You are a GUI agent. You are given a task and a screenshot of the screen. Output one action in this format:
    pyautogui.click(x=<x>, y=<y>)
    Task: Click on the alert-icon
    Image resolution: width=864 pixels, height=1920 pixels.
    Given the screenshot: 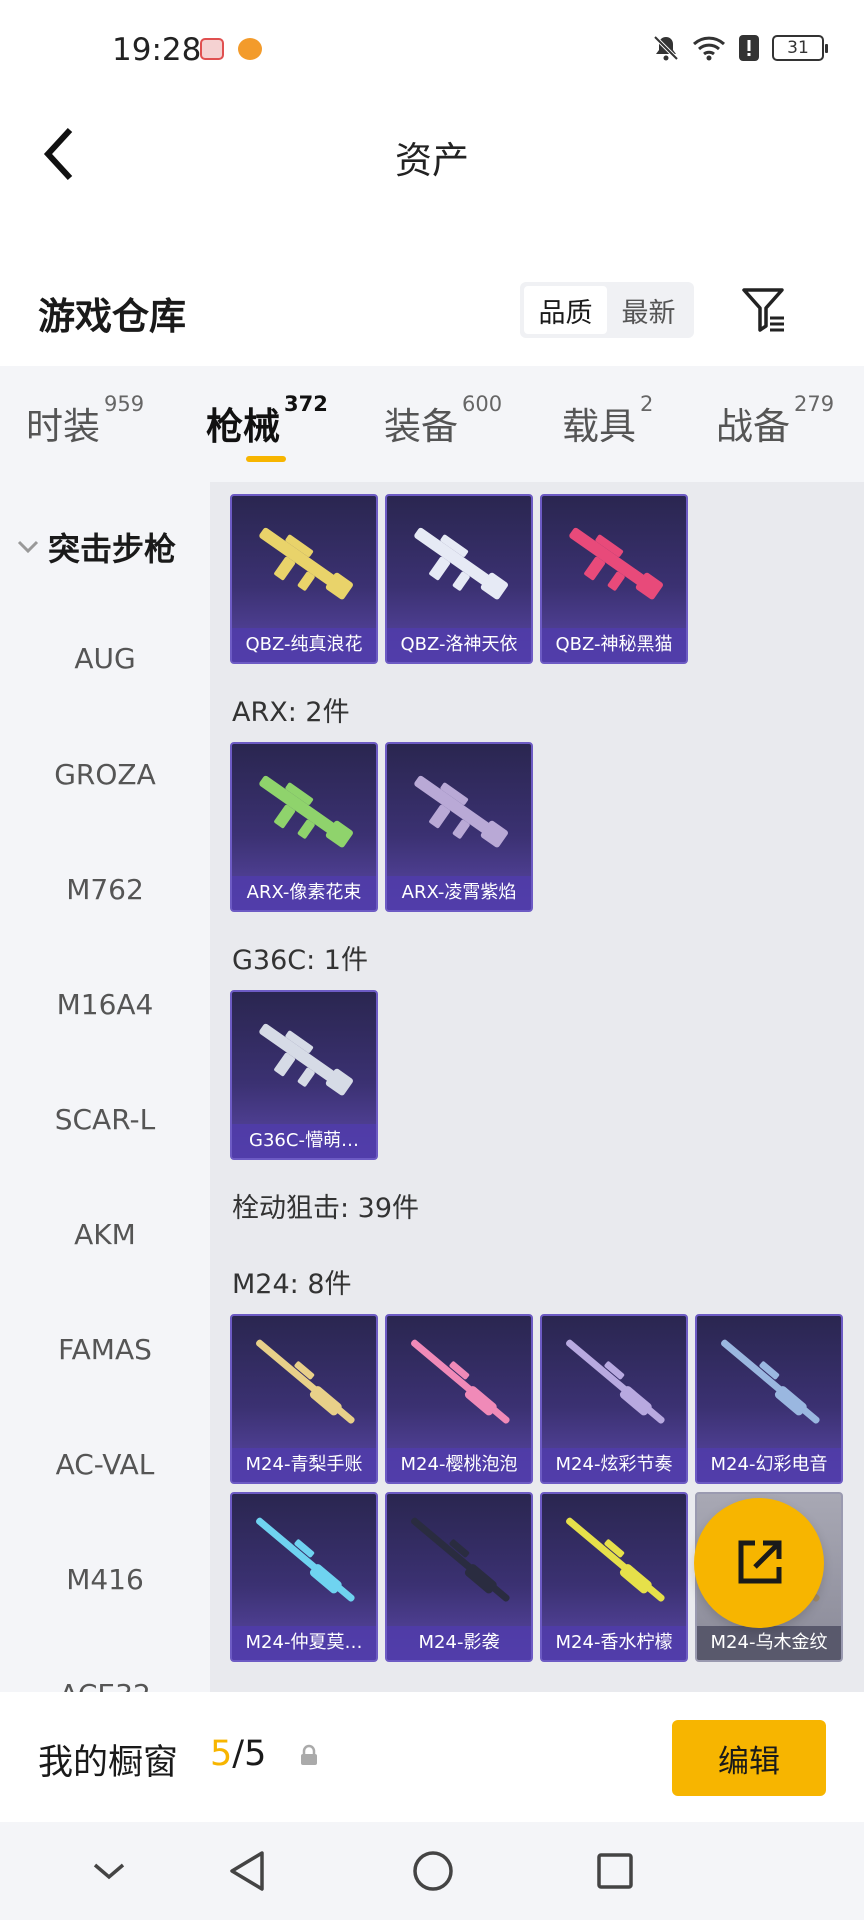 What is the action you would take?
    pyautogui.click(x=749, y=48)
    